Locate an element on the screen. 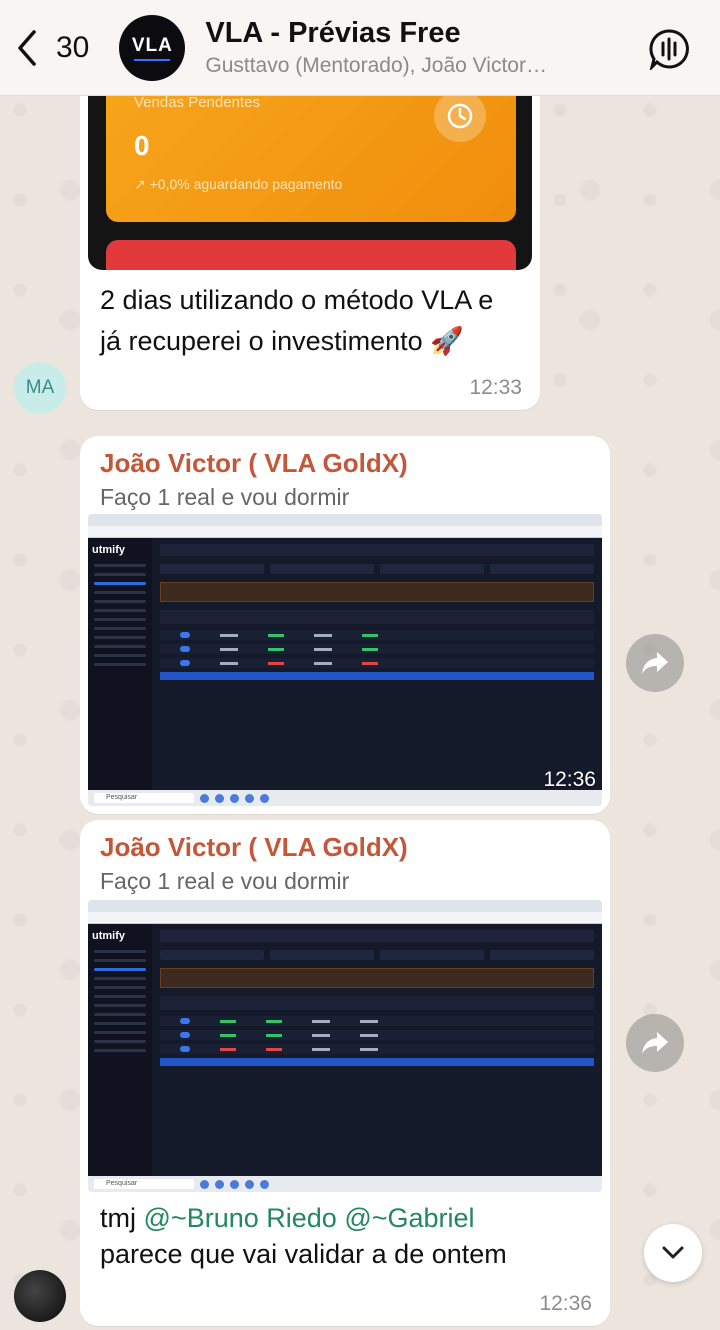 The height and width of the screenshot is (1330, 720). scroll-down-button is located at coordinates (673, 1253).